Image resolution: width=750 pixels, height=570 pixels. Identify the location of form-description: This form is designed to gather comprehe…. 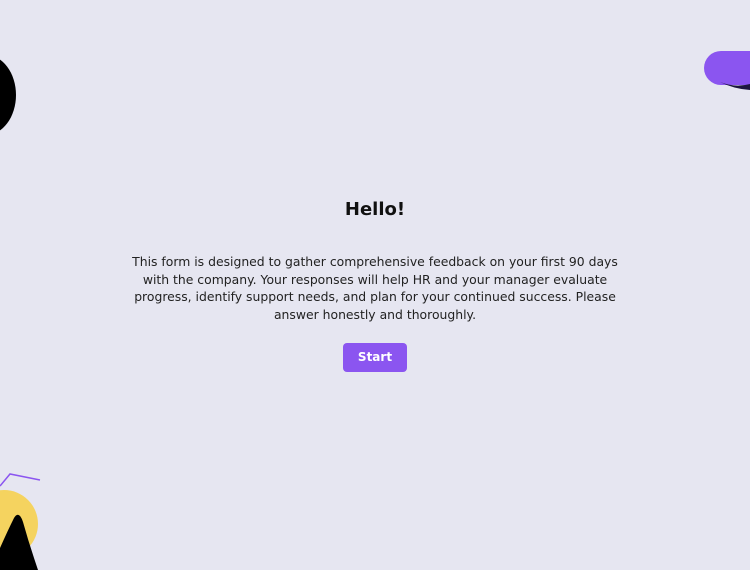
(375, 288).